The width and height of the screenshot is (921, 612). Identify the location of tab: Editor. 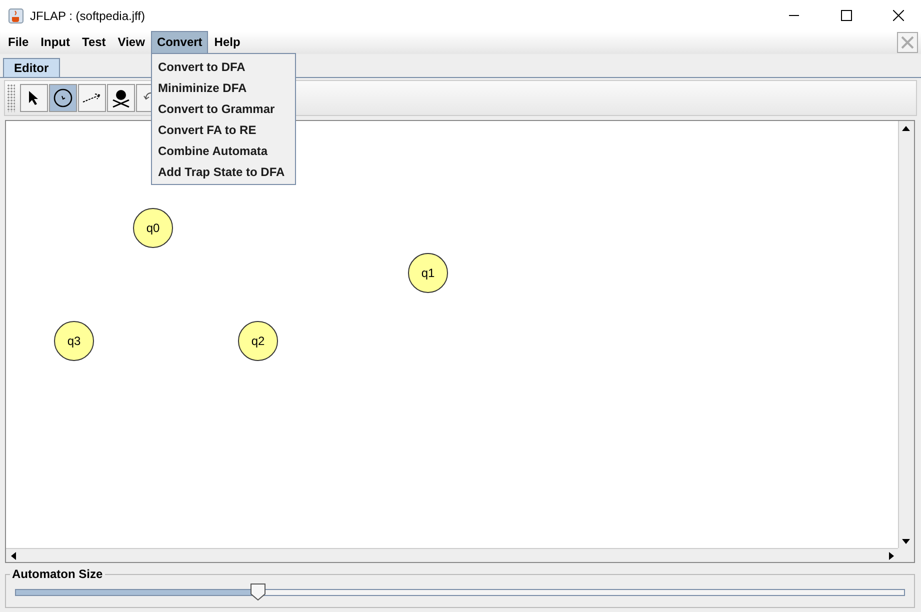
(31, 68).